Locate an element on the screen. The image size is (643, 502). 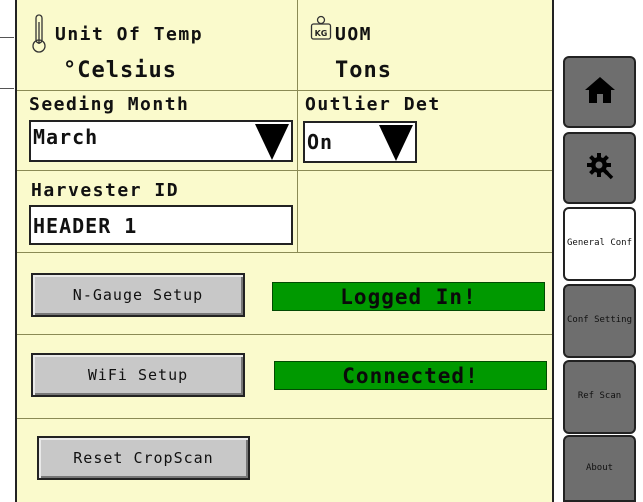
gear-wrench-icon is located at coordinates (600, 167).